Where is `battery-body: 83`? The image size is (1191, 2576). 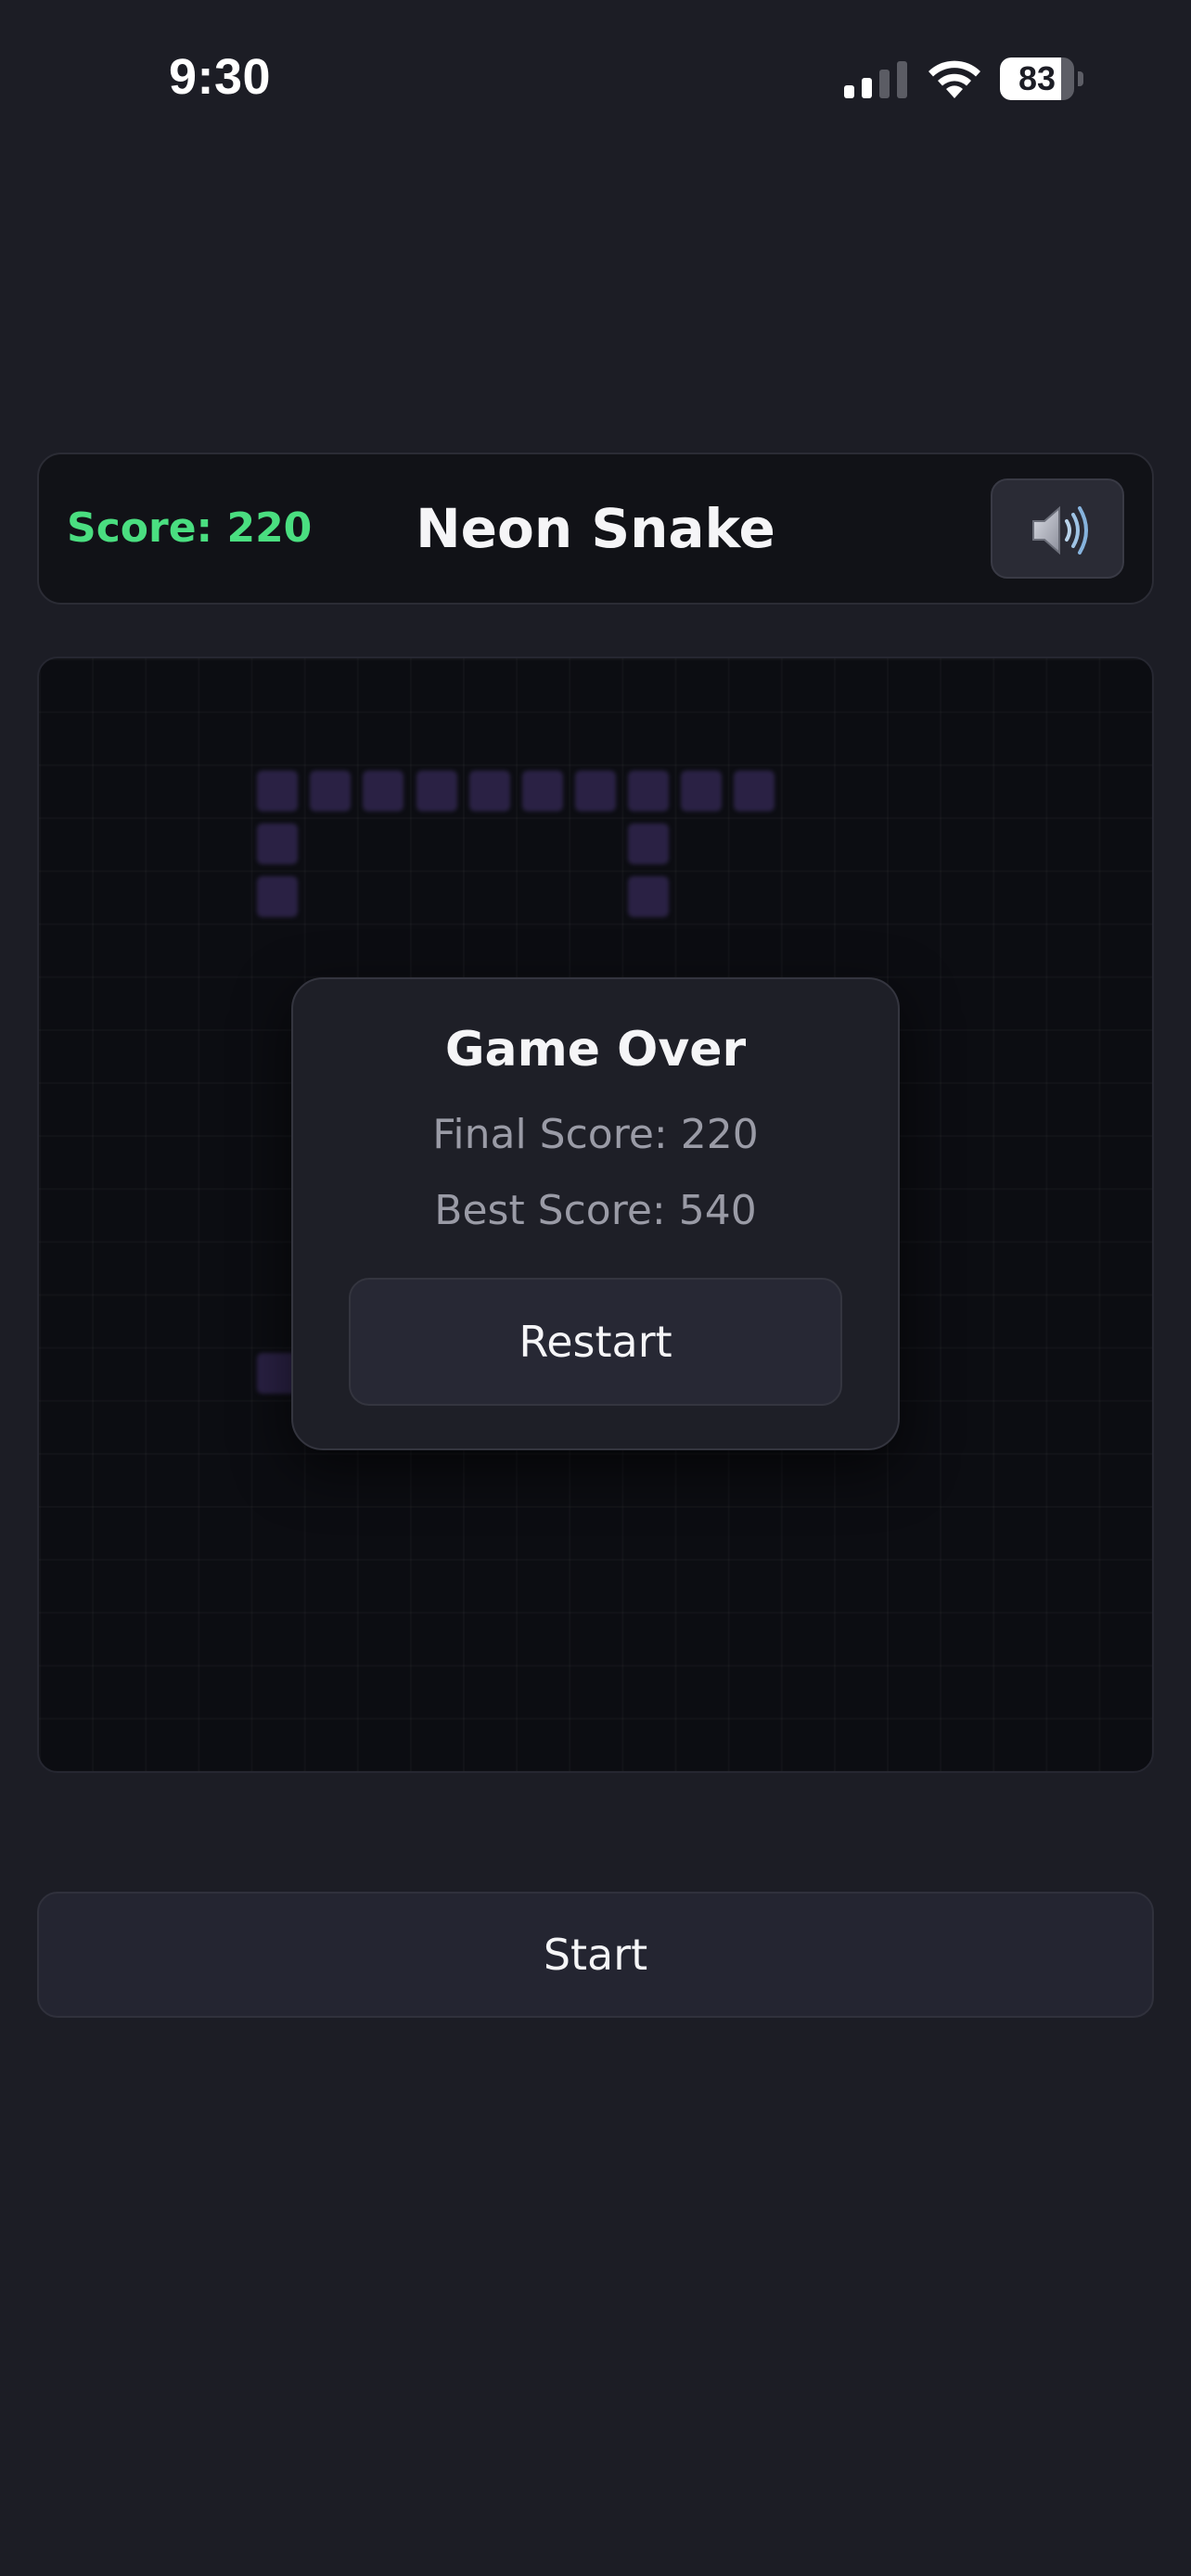 battery-body: 83 is located at coordinates (1037, 79).